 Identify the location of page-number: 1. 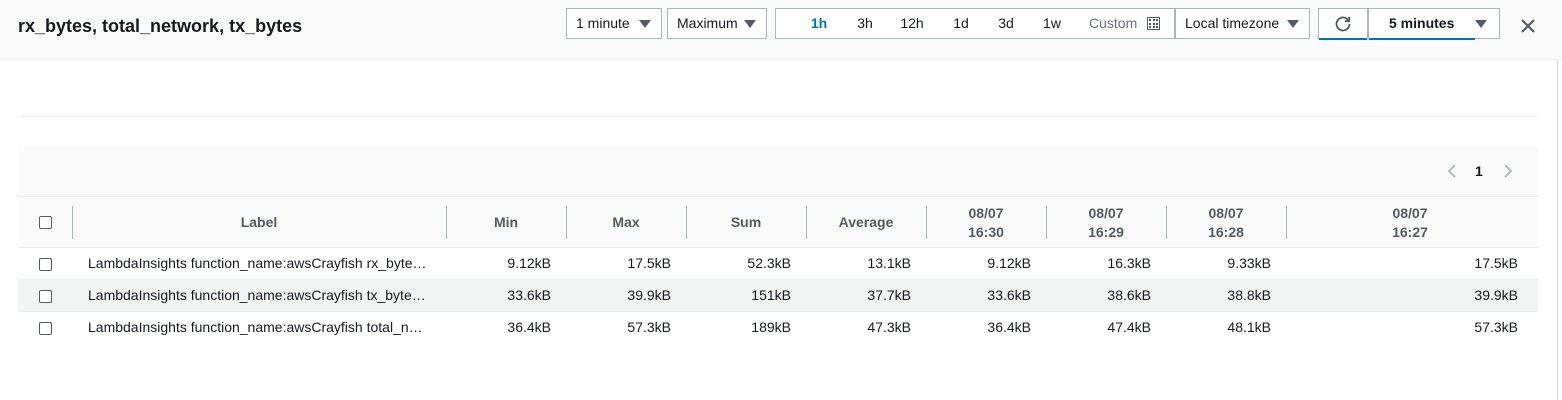
(1479, 171).